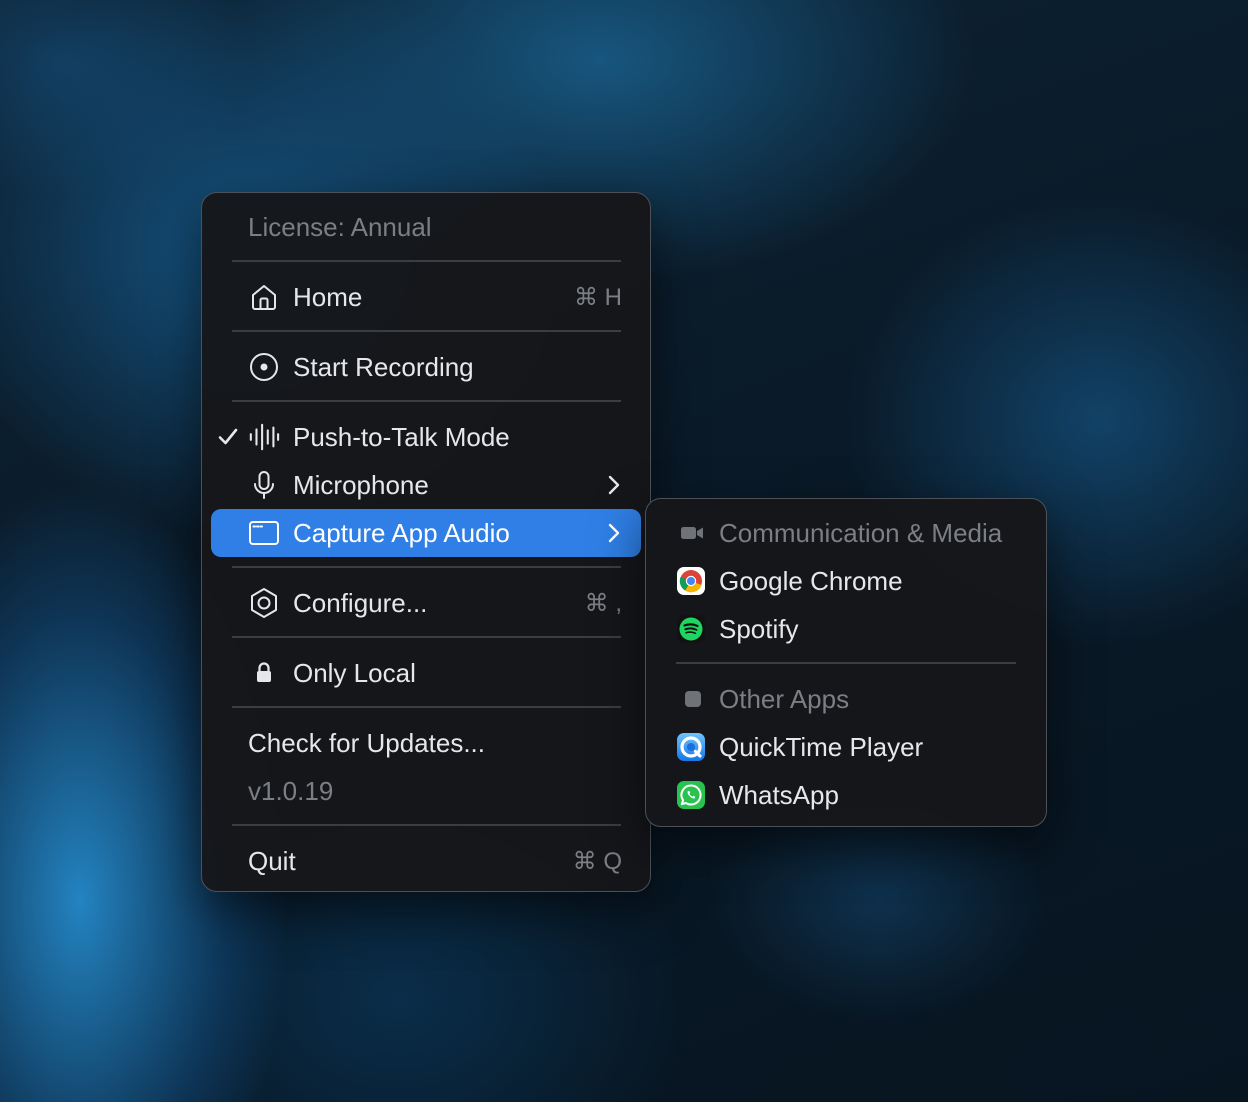 The height and width of the screenshot is (1102, 1248). What do you see at coordinates (264, 437) in the screenshot?
I see `waveform-icon` at bounding box center [264, 437].